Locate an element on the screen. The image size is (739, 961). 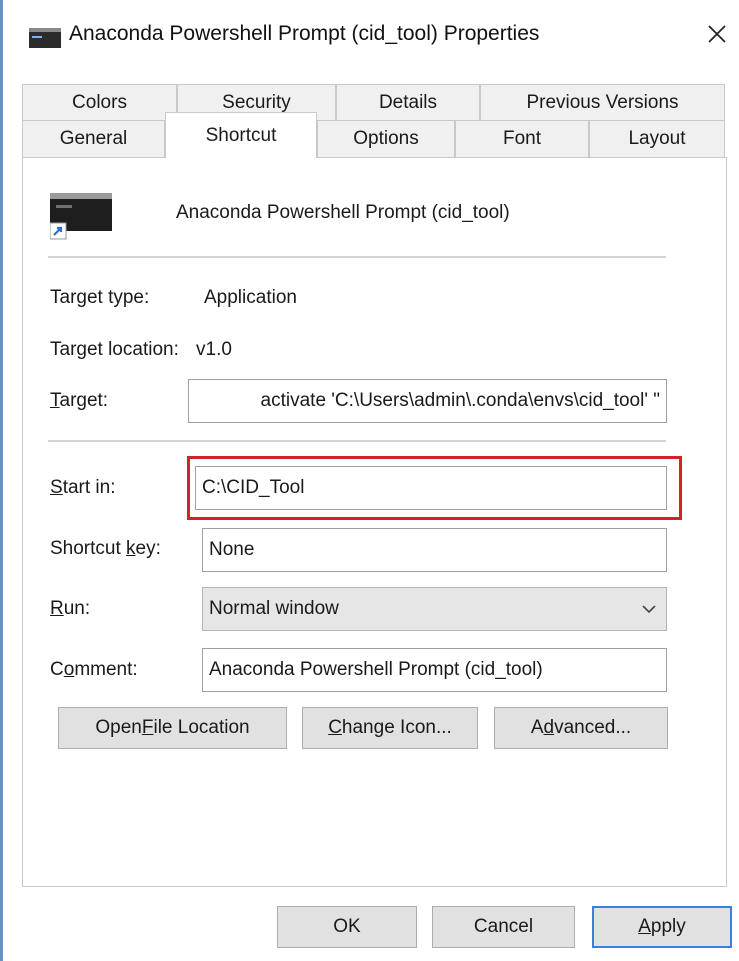
shortcut-key-label-pre: Shortcut is located at coordinates (88, 548).